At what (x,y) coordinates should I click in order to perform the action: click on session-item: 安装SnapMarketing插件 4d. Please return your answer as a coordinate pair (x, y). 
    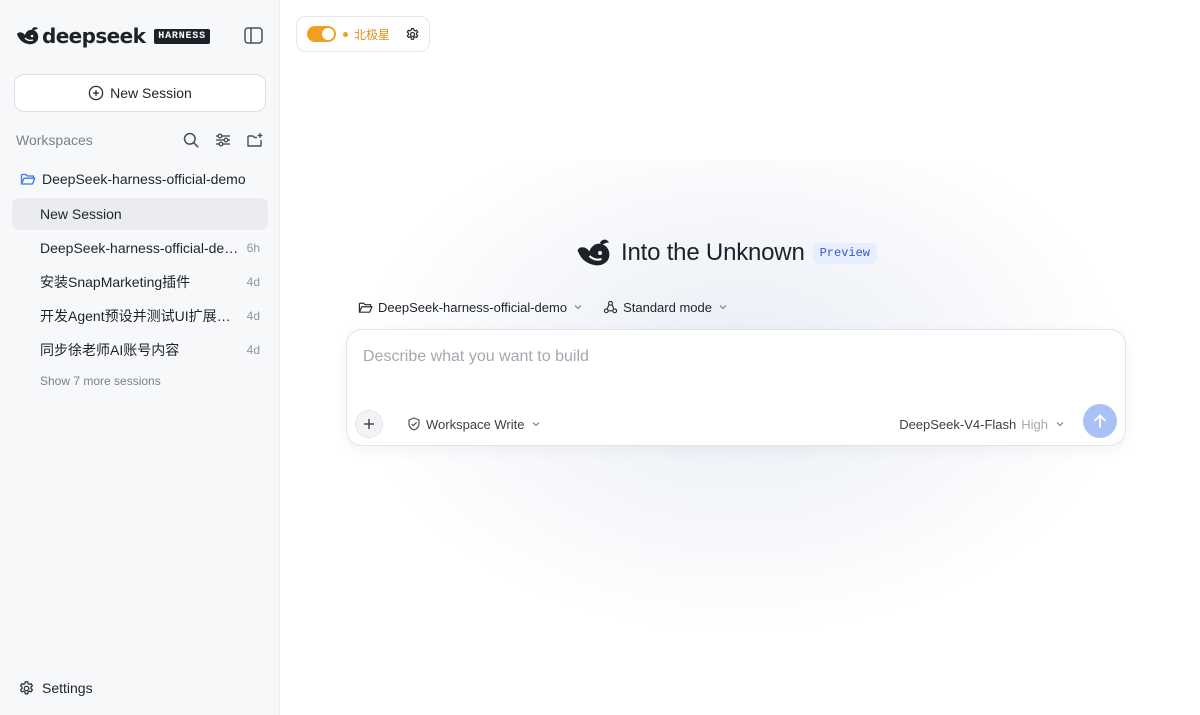
    Looking at the image, I should click on (140, 282).